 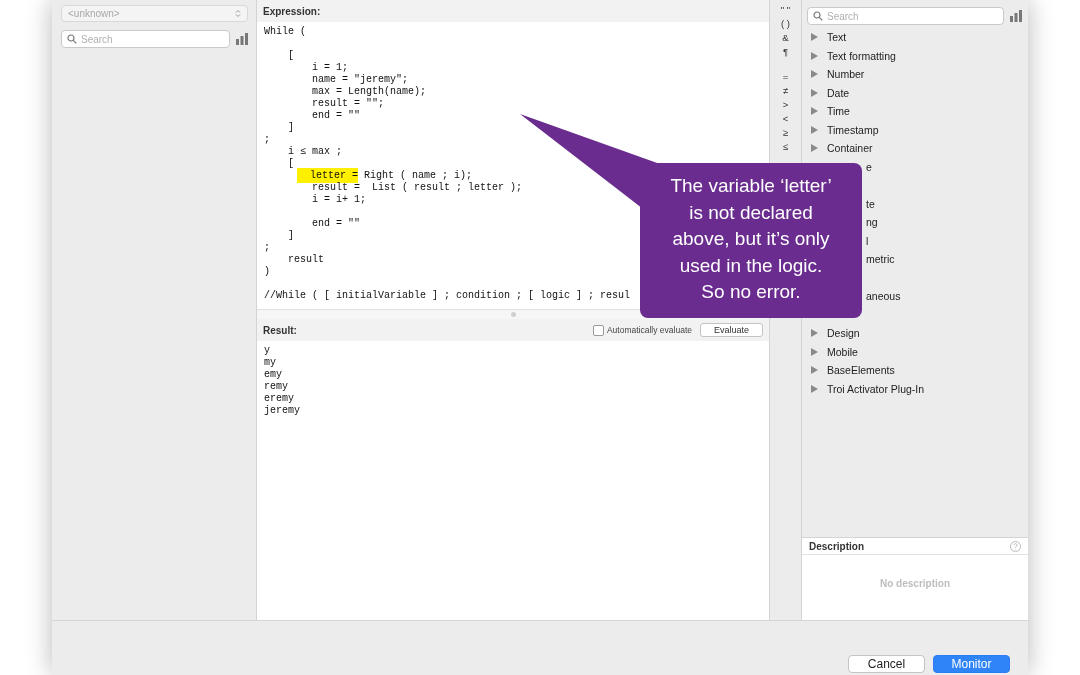 What do you see at coordinates (842, 351) in the screenshot?
I see `category-label: Mobile` at bounding box center [842, 351].